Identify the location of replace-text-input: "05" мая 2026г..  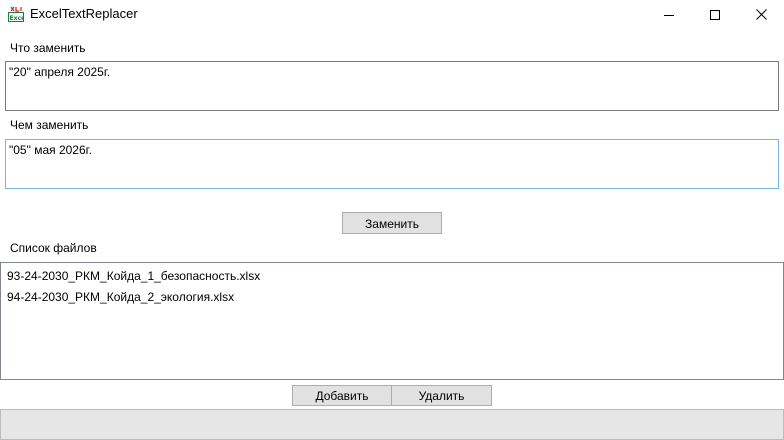
(392, 164).